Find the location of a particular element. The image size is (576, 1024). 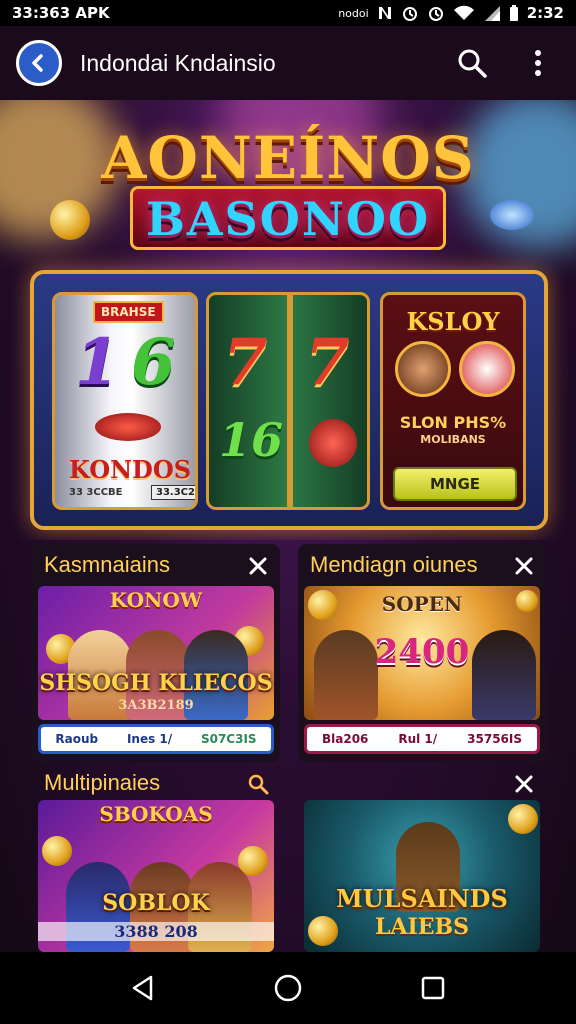

game-card-4: MULSAINDS LAIEBS is located at coordinates (422, 857).